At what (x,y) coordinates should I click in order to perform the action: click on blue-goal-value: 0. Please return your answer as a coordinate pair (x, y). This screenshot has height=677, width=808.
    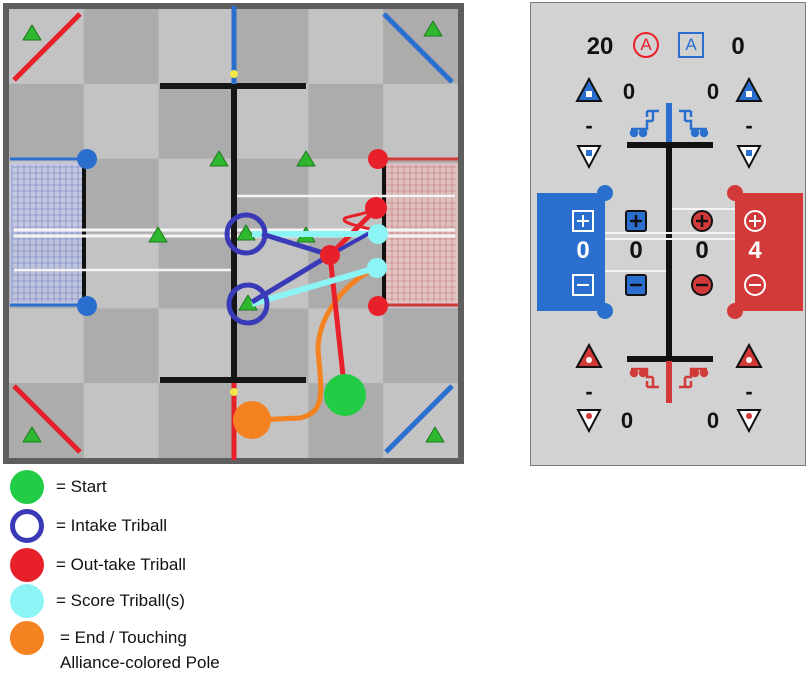
    Looking at the image, I should click on (583, 250).